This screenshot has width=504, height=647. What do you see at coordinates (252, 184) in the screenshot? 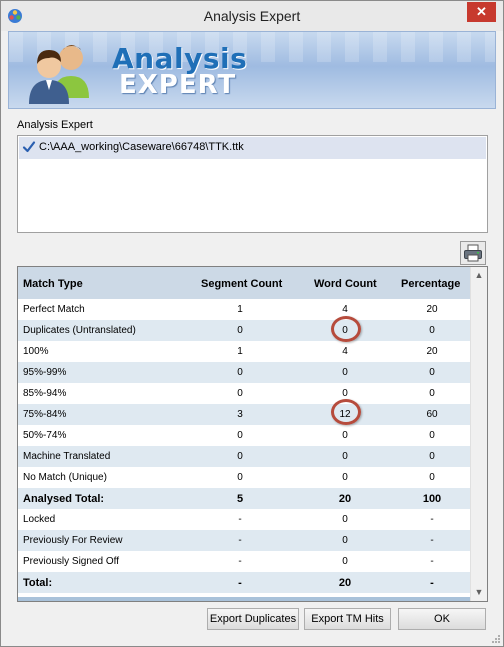
I see `file-list: C:\AAA_working\Caseware\66748\TTK.ttk` at bounding box center [252, 184].